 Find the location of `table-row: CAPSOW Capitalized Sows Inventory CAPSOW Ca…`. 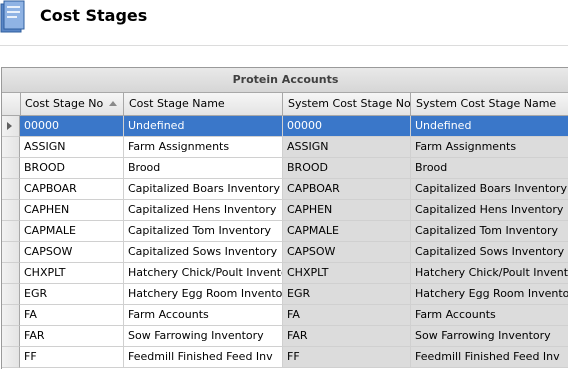

table-row: CAPSOW Capitalized Sows Inventory CAPSOW Ca… is located at coordinates (285, 252).